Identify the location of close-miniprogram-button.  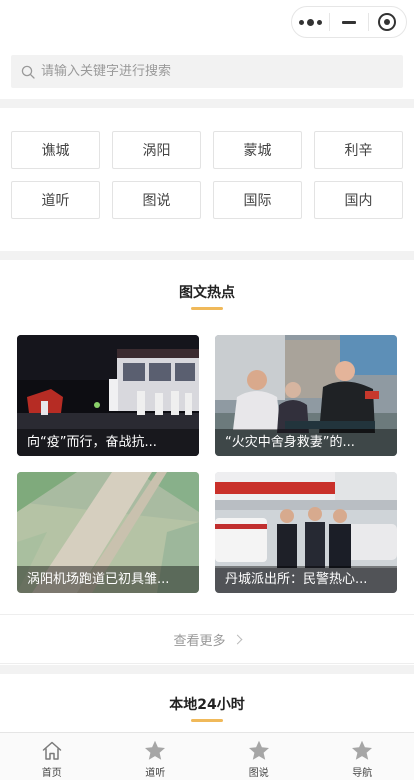
(387, 22).